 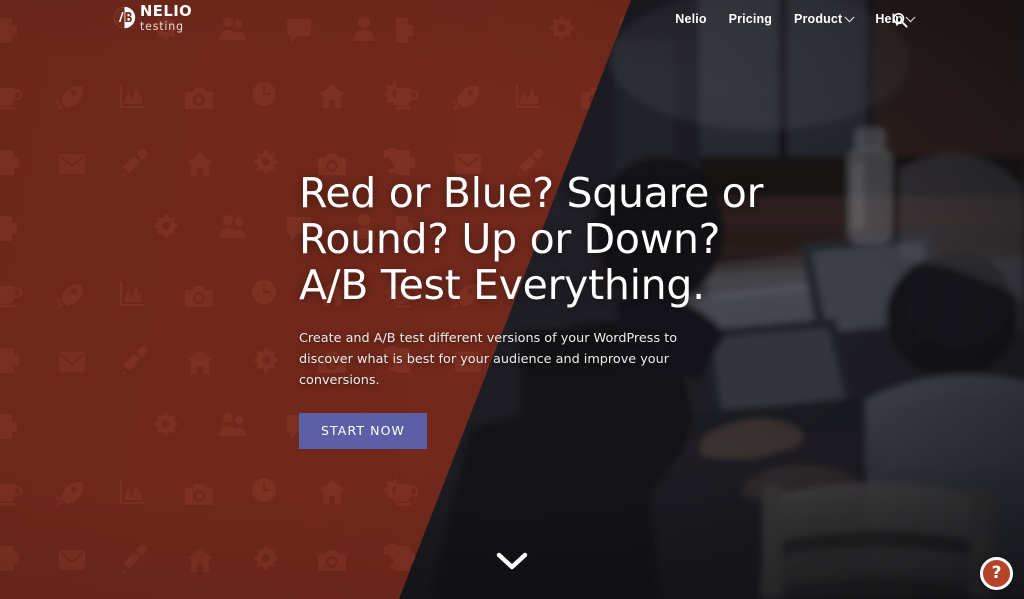 I want to click on nav-label-product: Product, so click(x=818, y=19).